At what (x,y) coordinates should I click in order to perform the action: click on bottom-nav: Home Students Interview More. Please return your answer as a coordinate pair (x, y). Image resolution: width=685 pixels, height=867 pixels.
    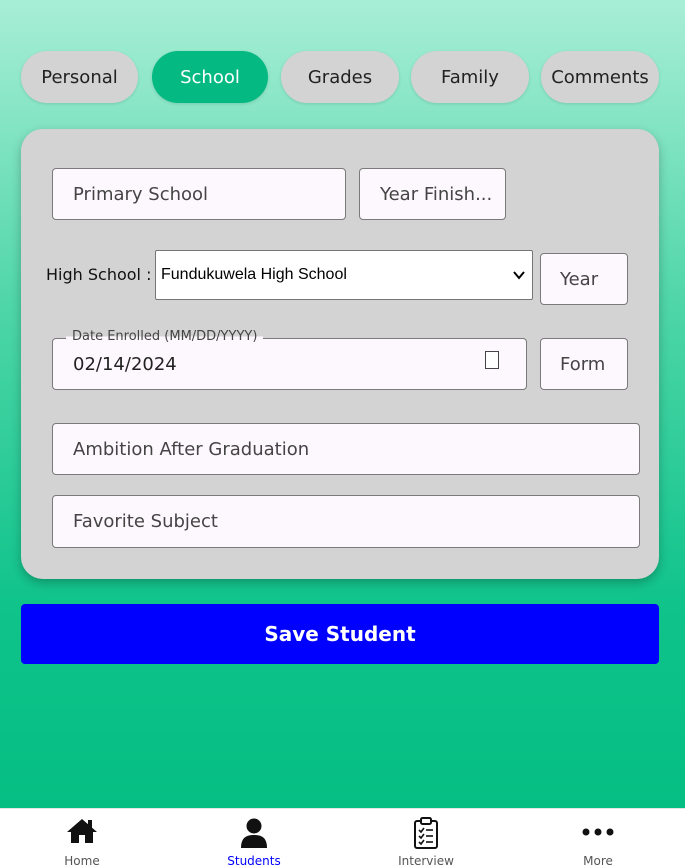
    Looking at the image, I should click on (342, 837).